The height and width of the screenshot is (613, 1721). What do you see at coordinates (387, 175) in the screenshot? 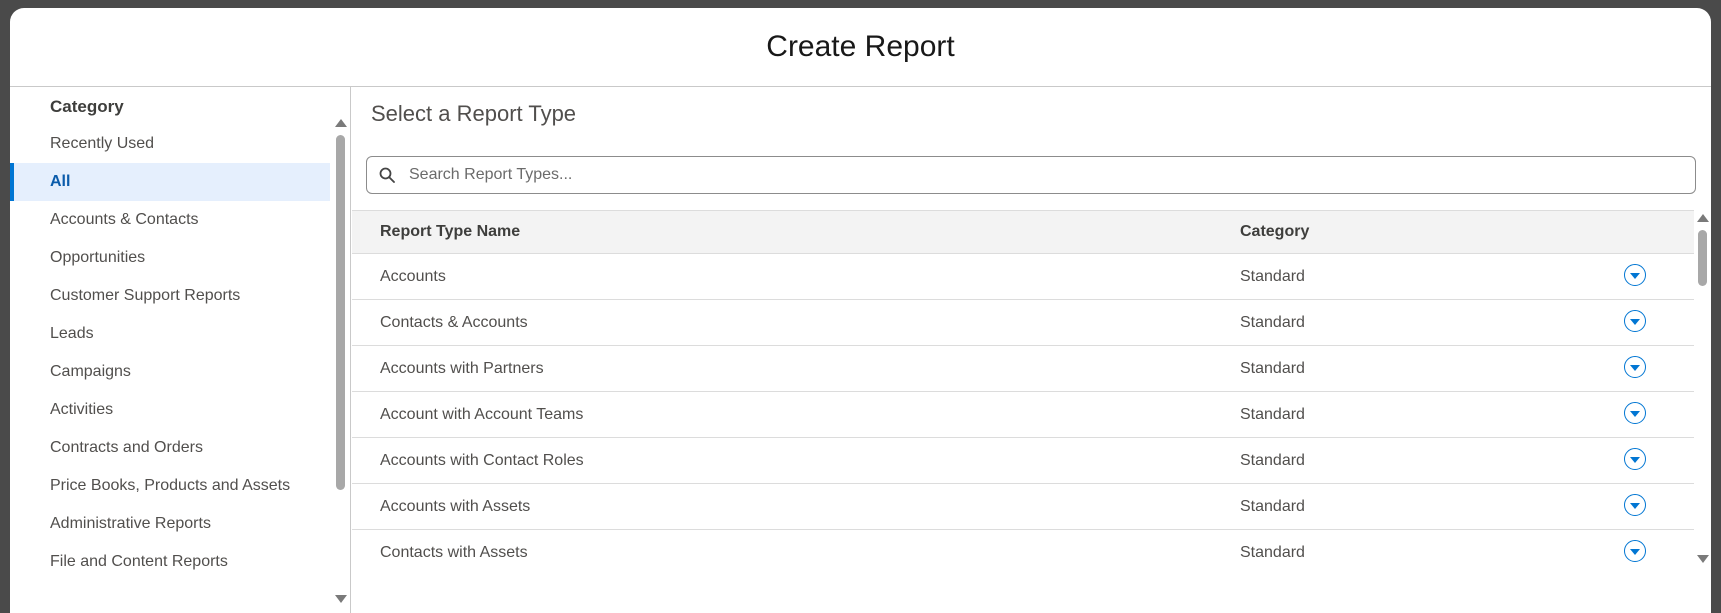
I see `search-icon` at bounding box center [387, 175].